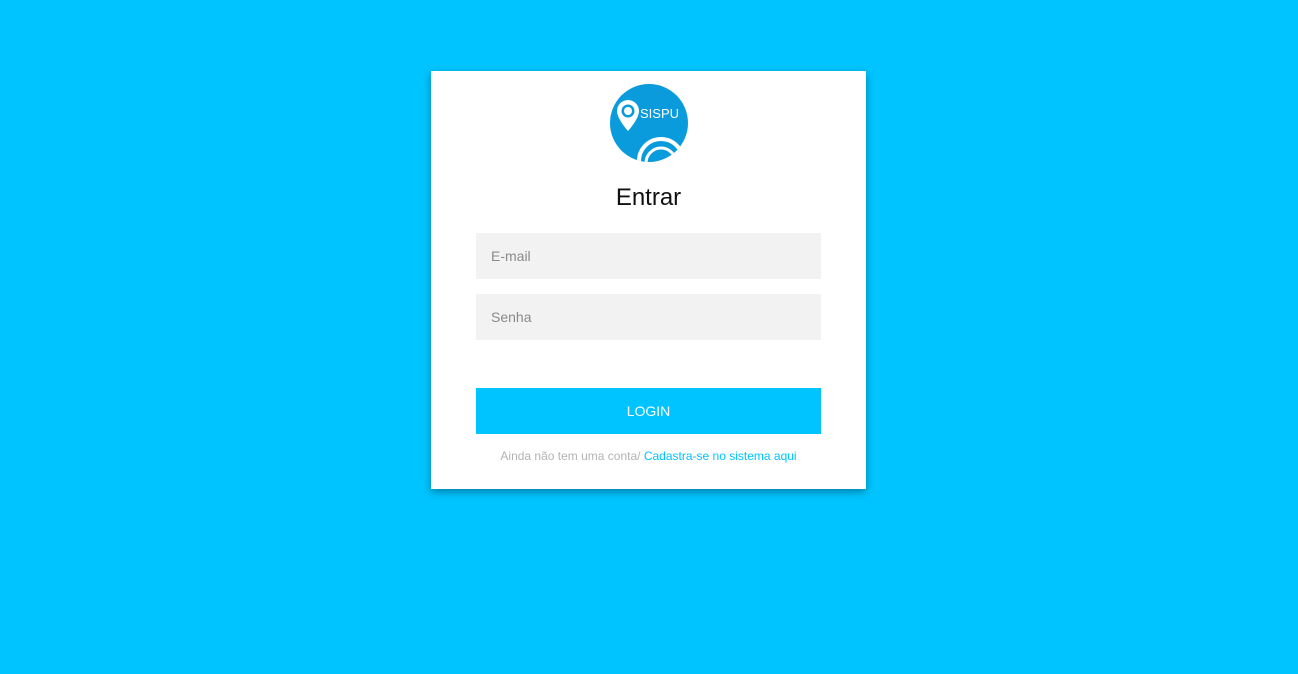 The height and width of the screenshot is (674, 1298). What do you see at coordinates (659, 113) in the screenshot?
I see `logo-text: SISPU` at bounding box center [659, 113].